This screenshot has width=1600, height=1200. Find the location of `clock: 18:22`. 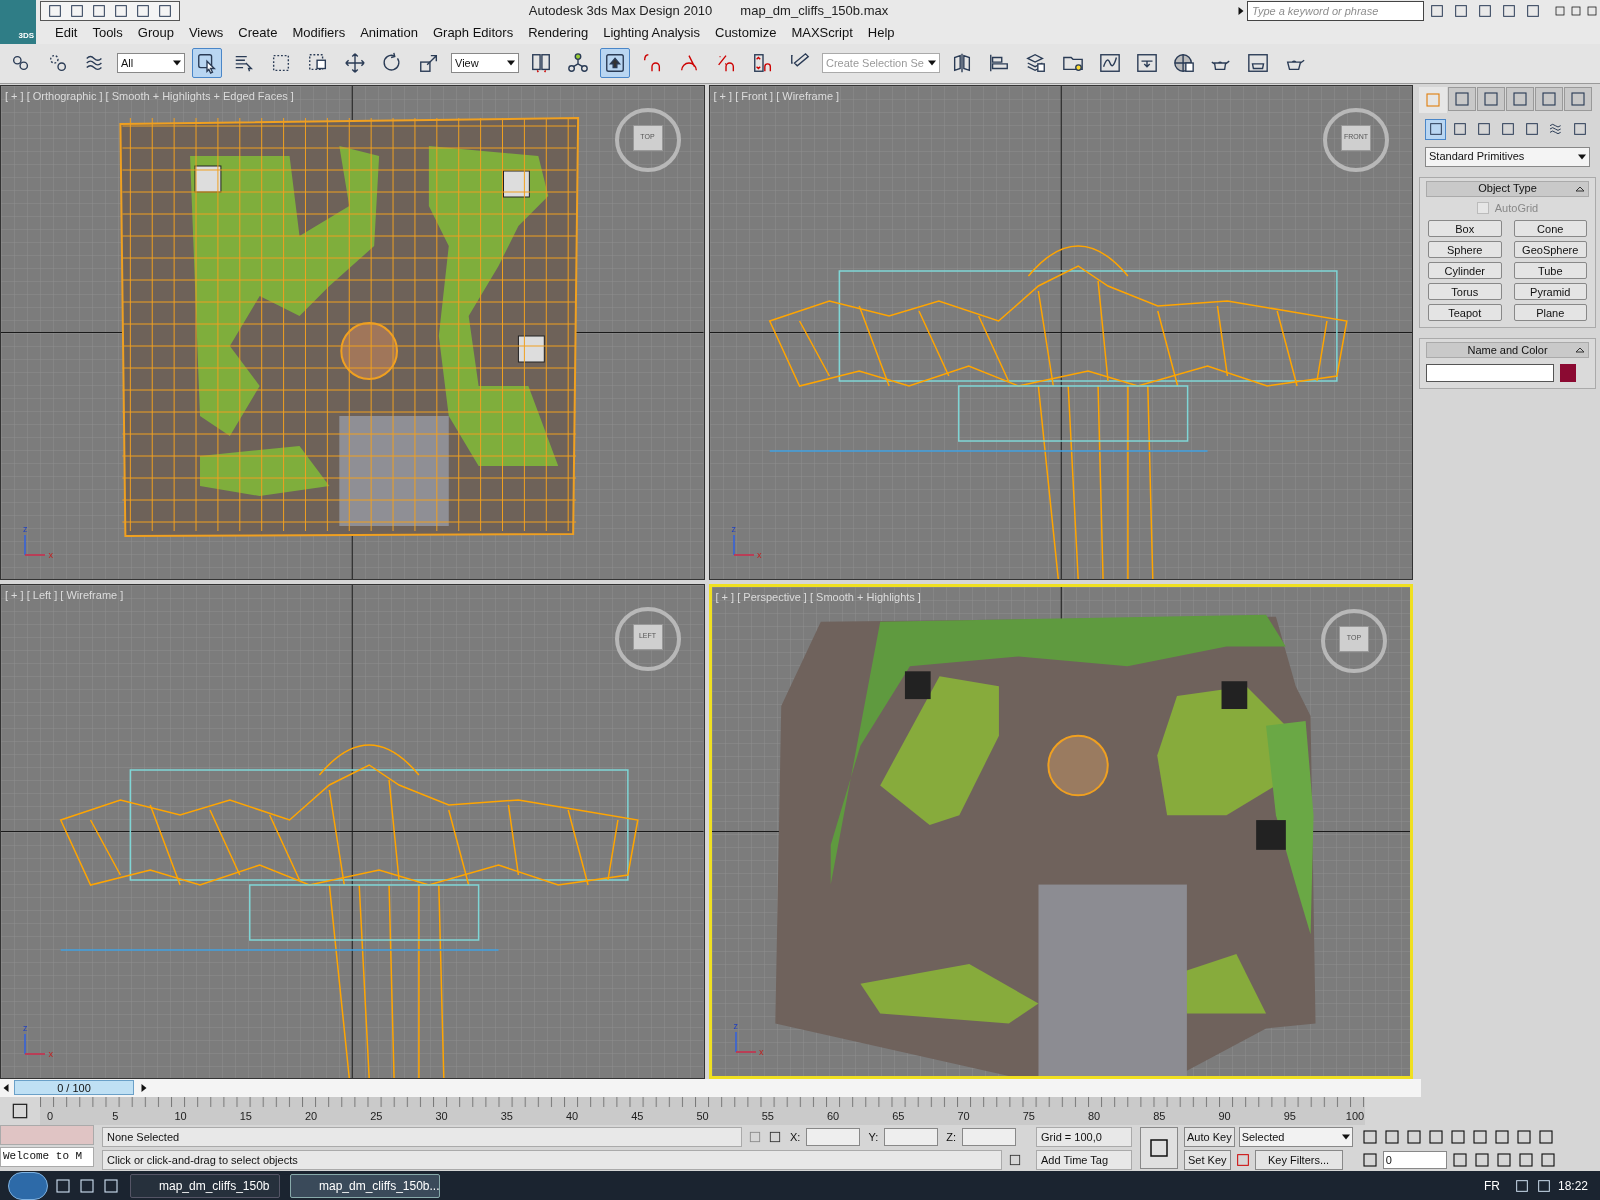

clock: 18:22 is located at coordinates (1572, 1185).